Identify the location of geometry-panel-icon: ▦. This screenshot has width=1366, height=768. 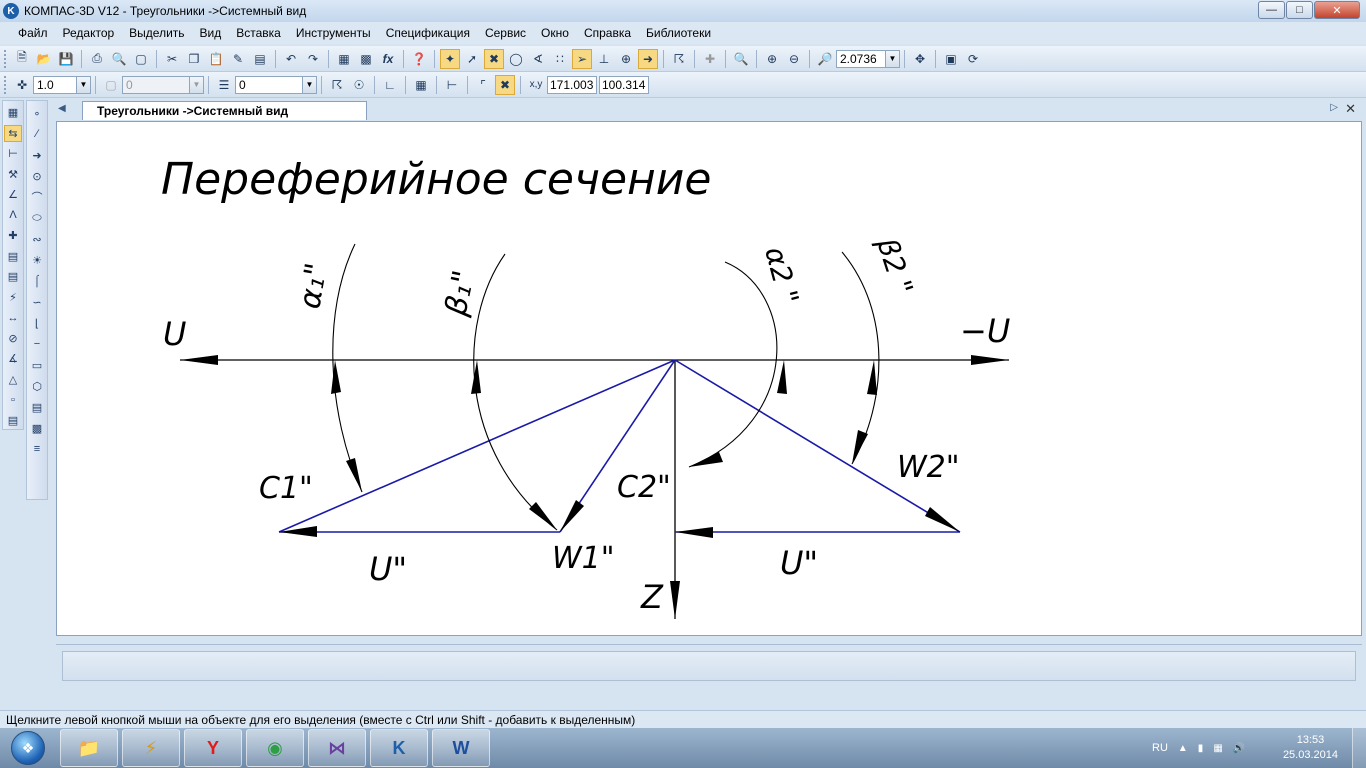
(13, 113).